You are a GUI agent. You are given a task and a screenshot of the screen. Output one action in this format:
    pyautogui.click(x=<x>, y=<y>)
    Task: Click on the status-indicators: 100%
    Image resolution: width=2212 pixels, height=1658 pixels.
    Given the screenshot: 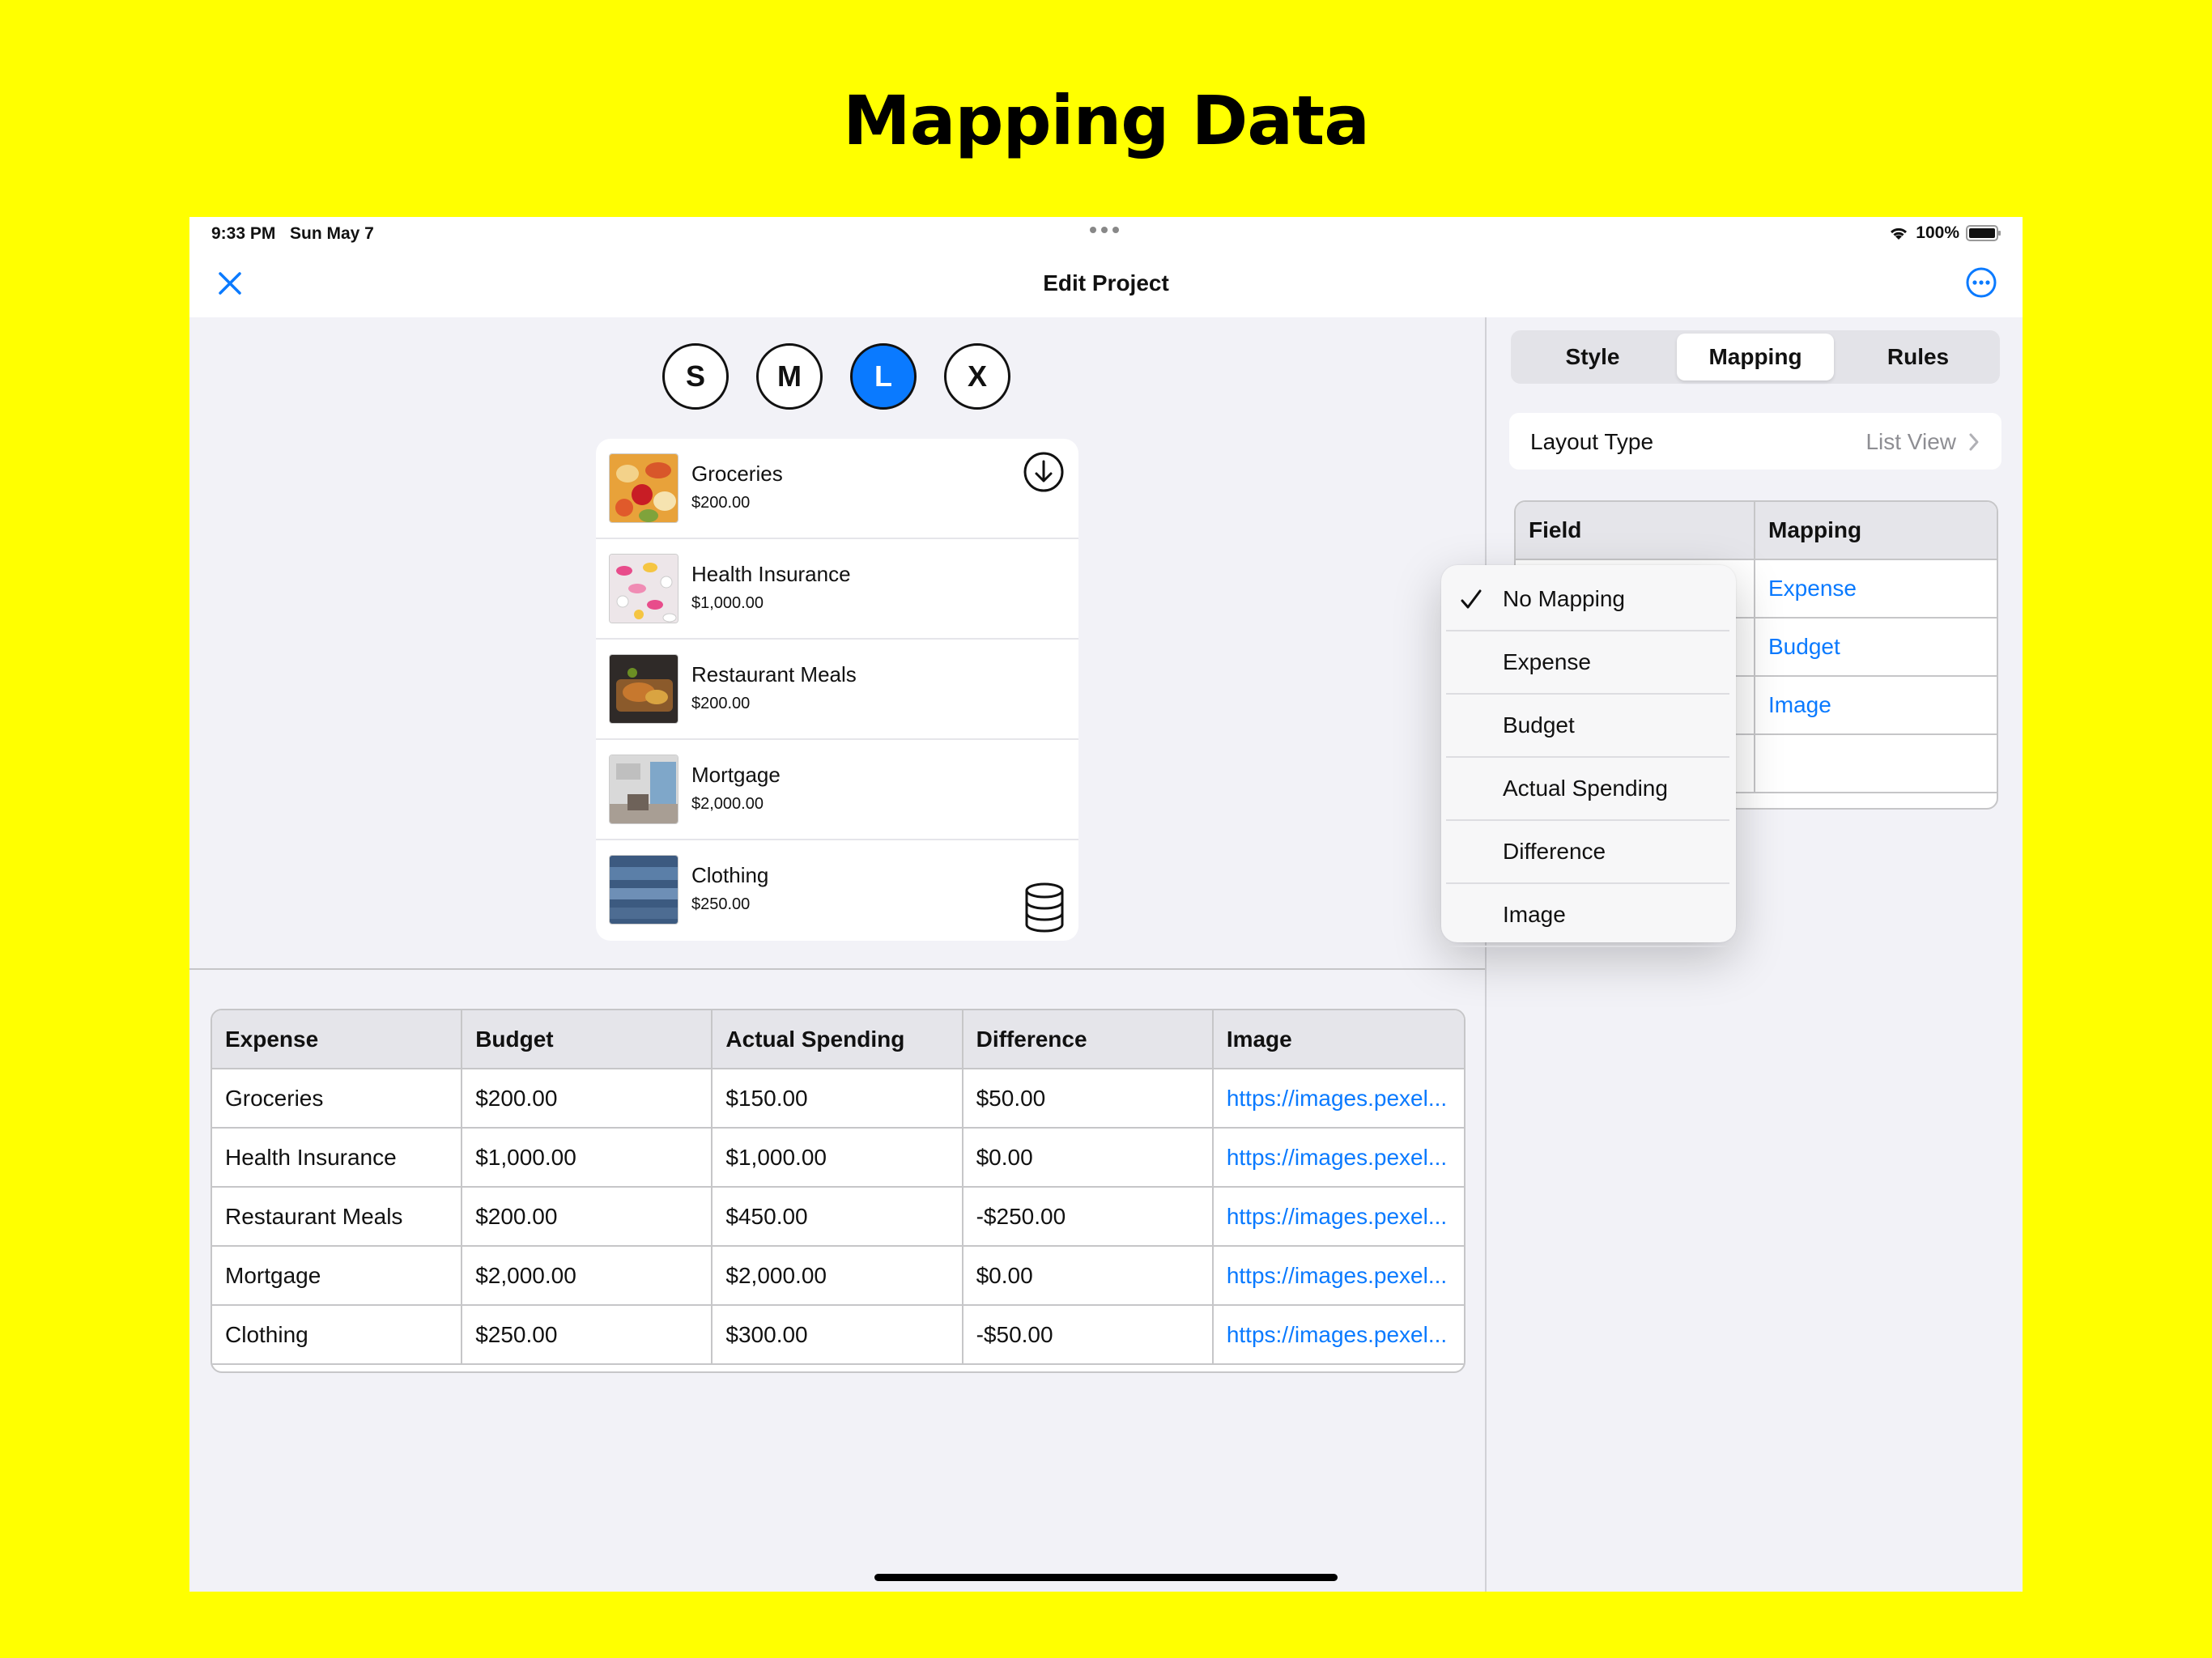 What is the action you would take?
    pyautogui.click(x=1945, y=233)
    